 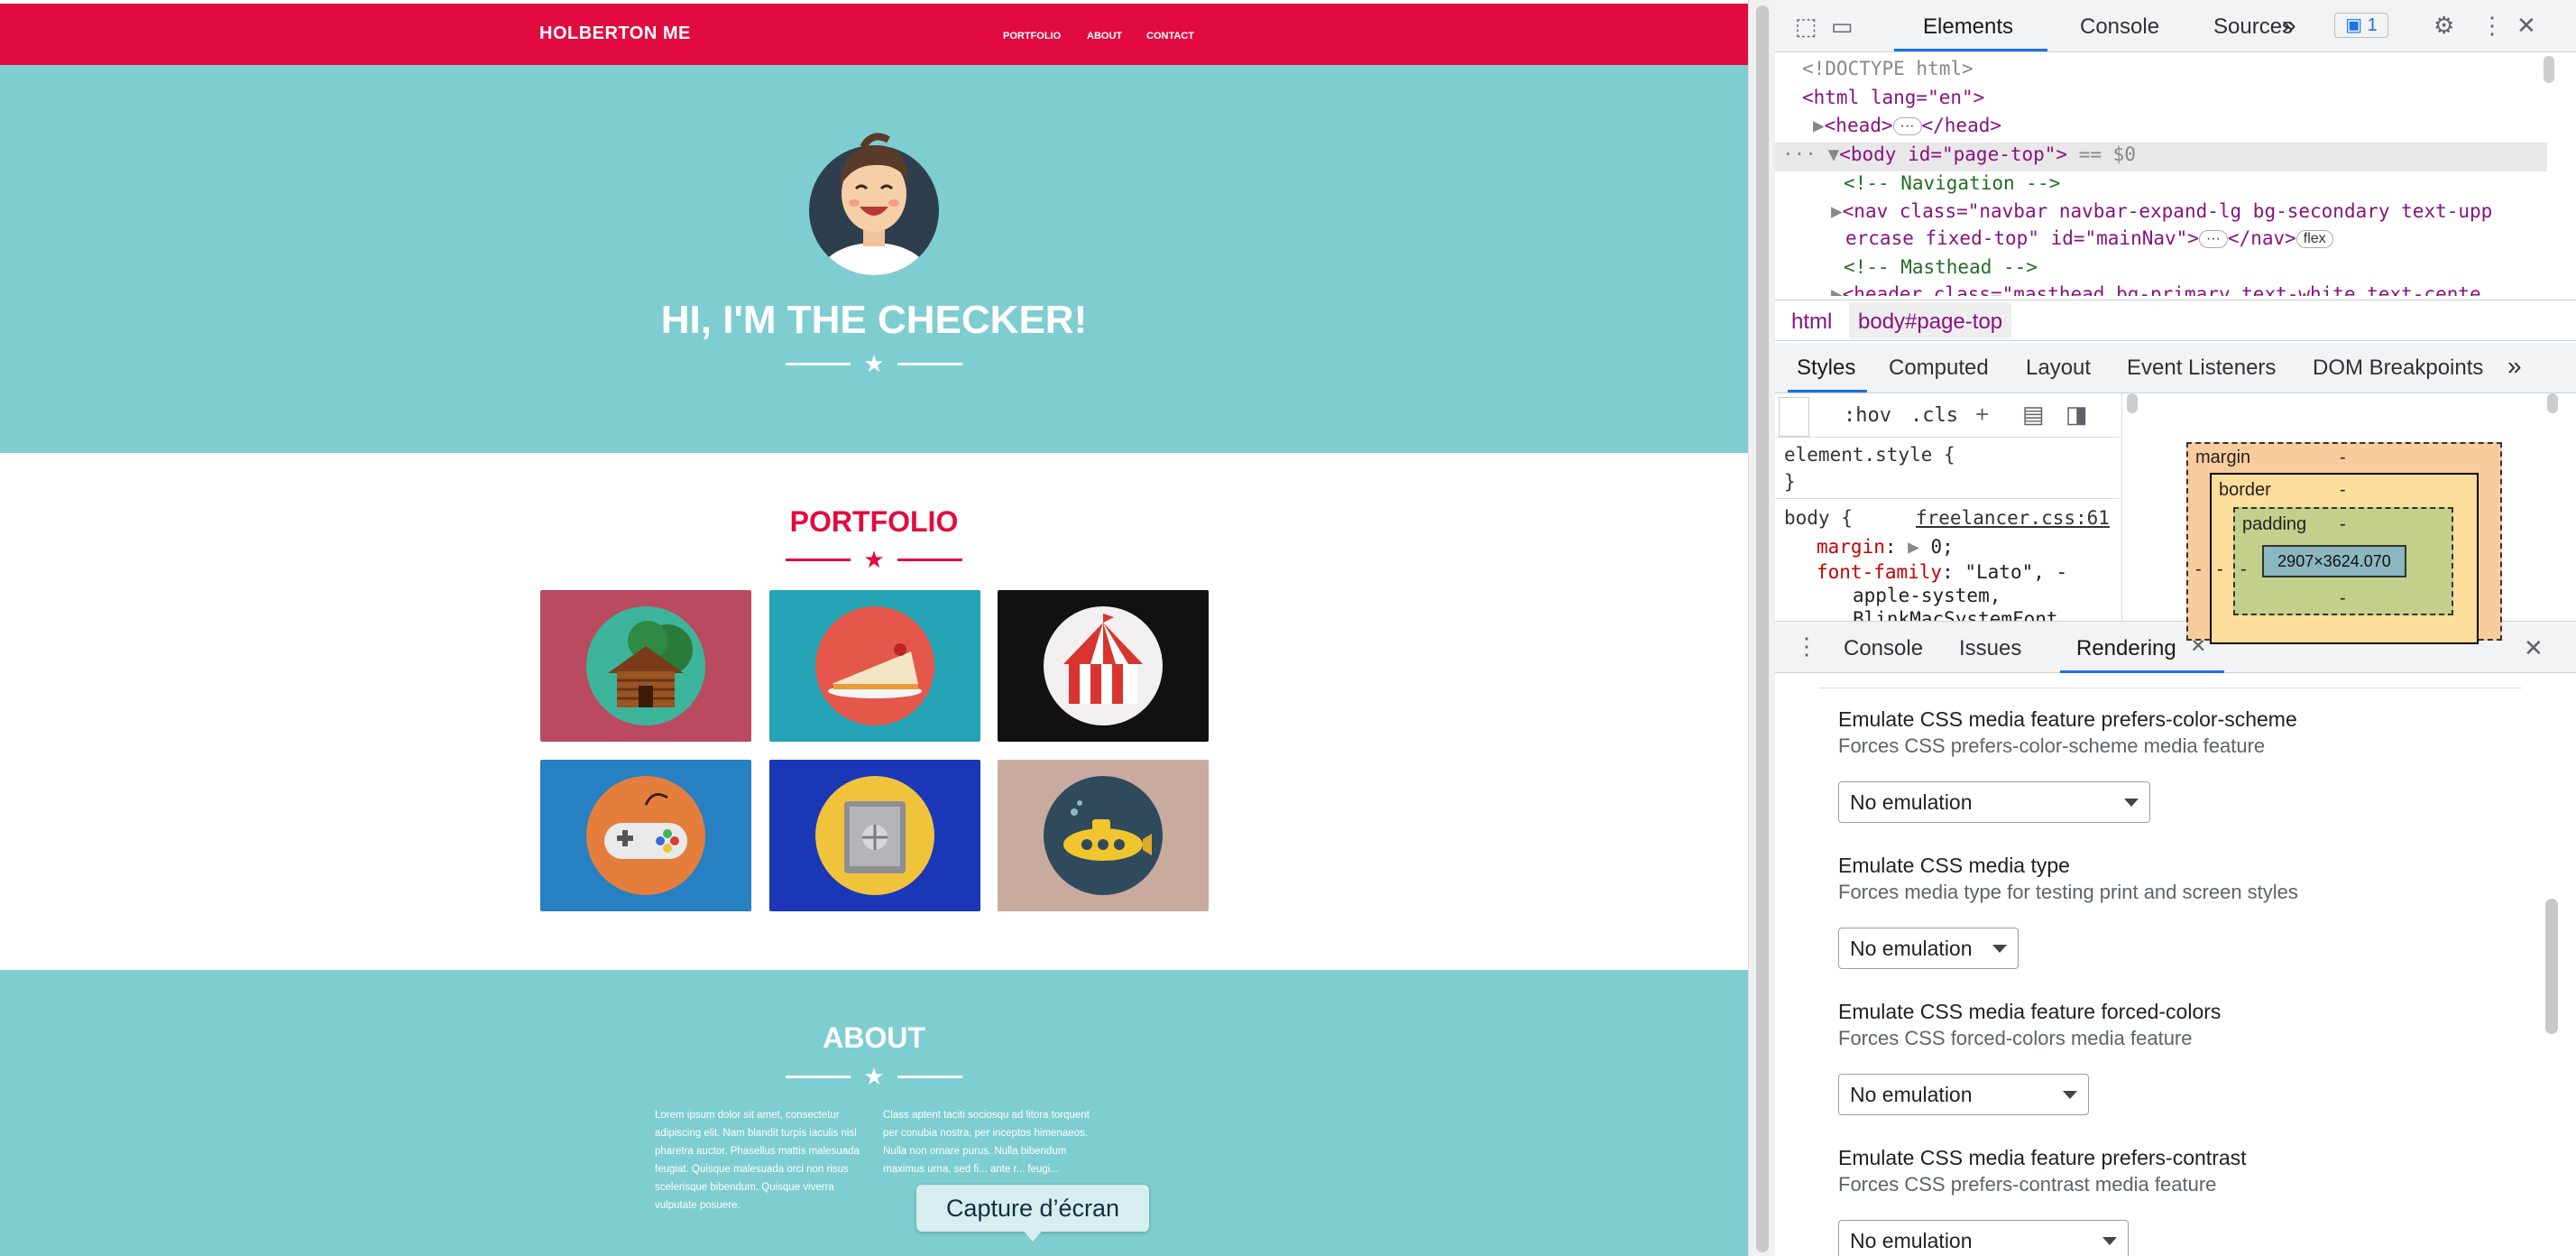 What do you see at coordinates (2334, 561) in the screenshot?
I see `box-model-content: 2907×3624.070` at bounding box center [2334, 561].